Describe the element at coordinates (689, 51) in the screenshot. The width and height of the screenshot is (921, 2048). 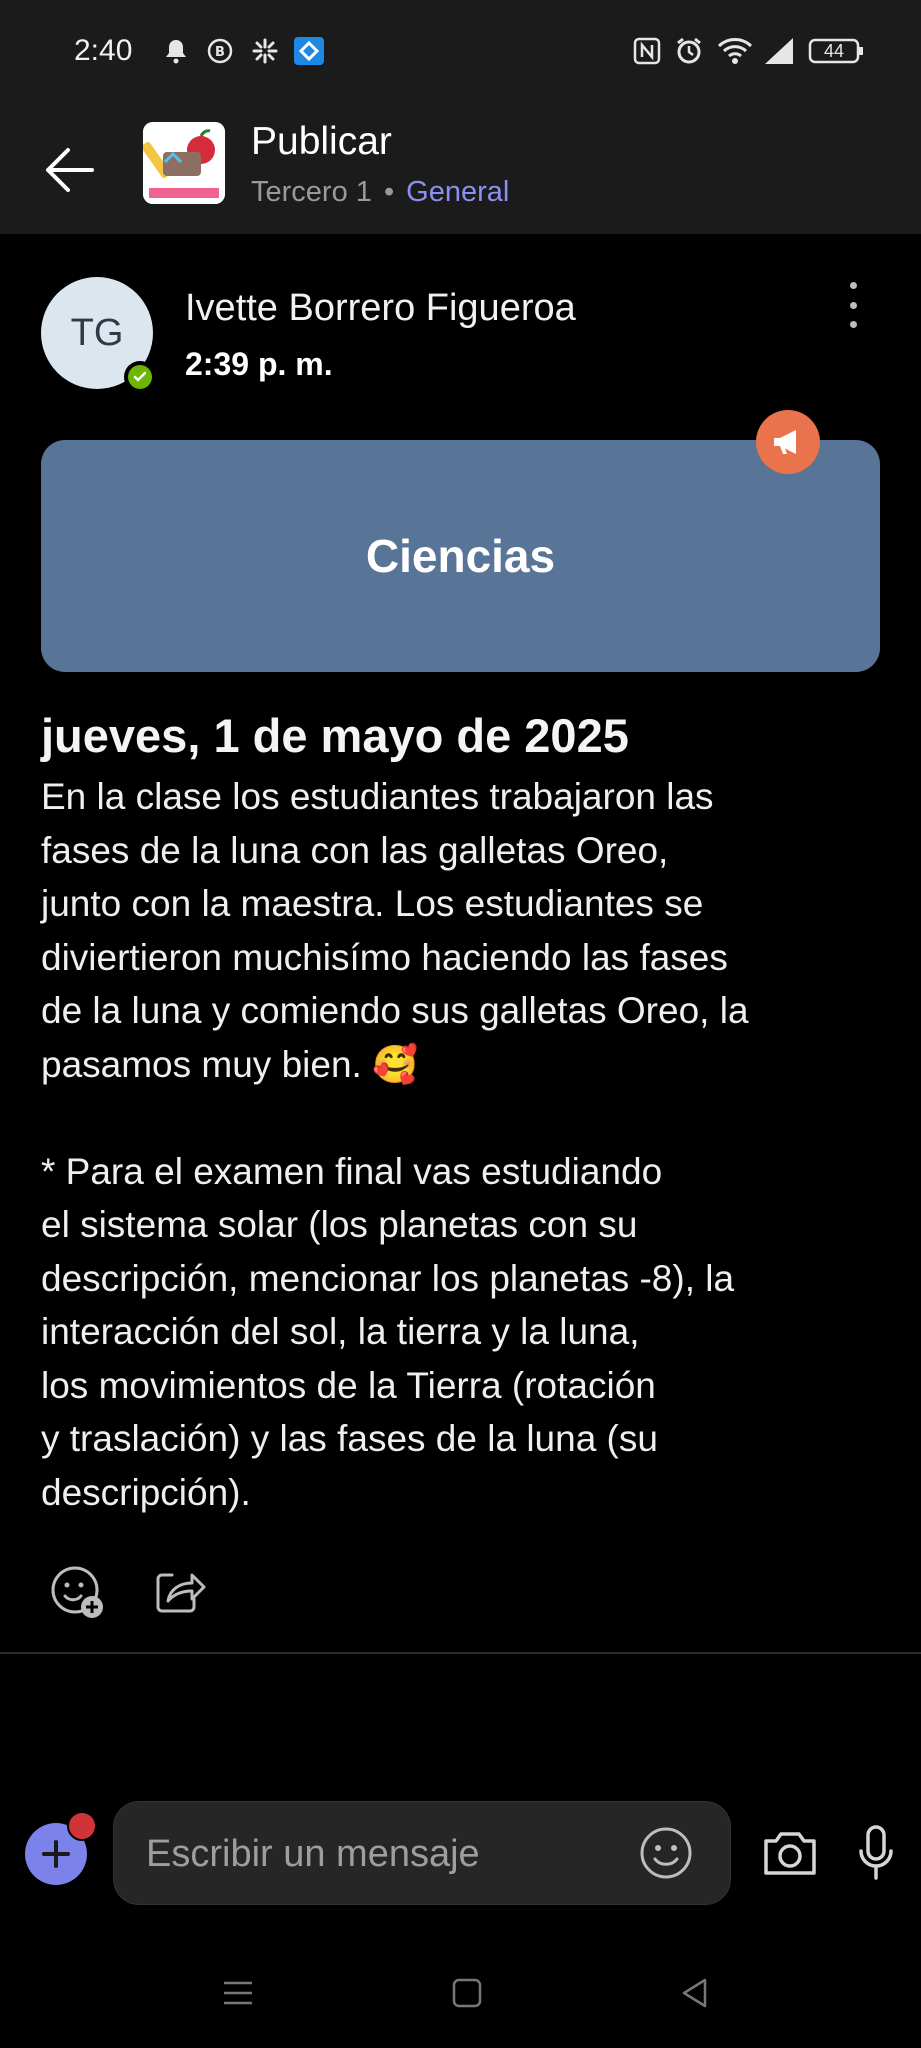
I see `alarm-icon` at that location.